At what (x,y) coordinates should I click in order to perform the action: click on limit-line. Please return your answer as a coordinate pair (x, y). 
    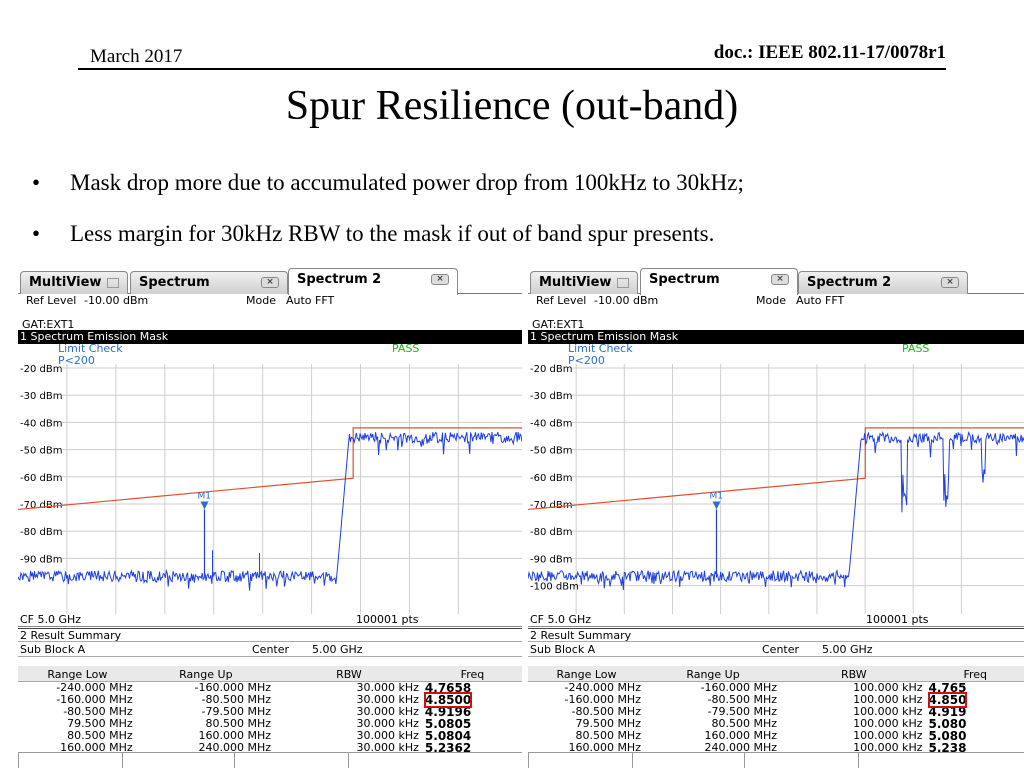
    Looking at the image, I should click on (270, 469).